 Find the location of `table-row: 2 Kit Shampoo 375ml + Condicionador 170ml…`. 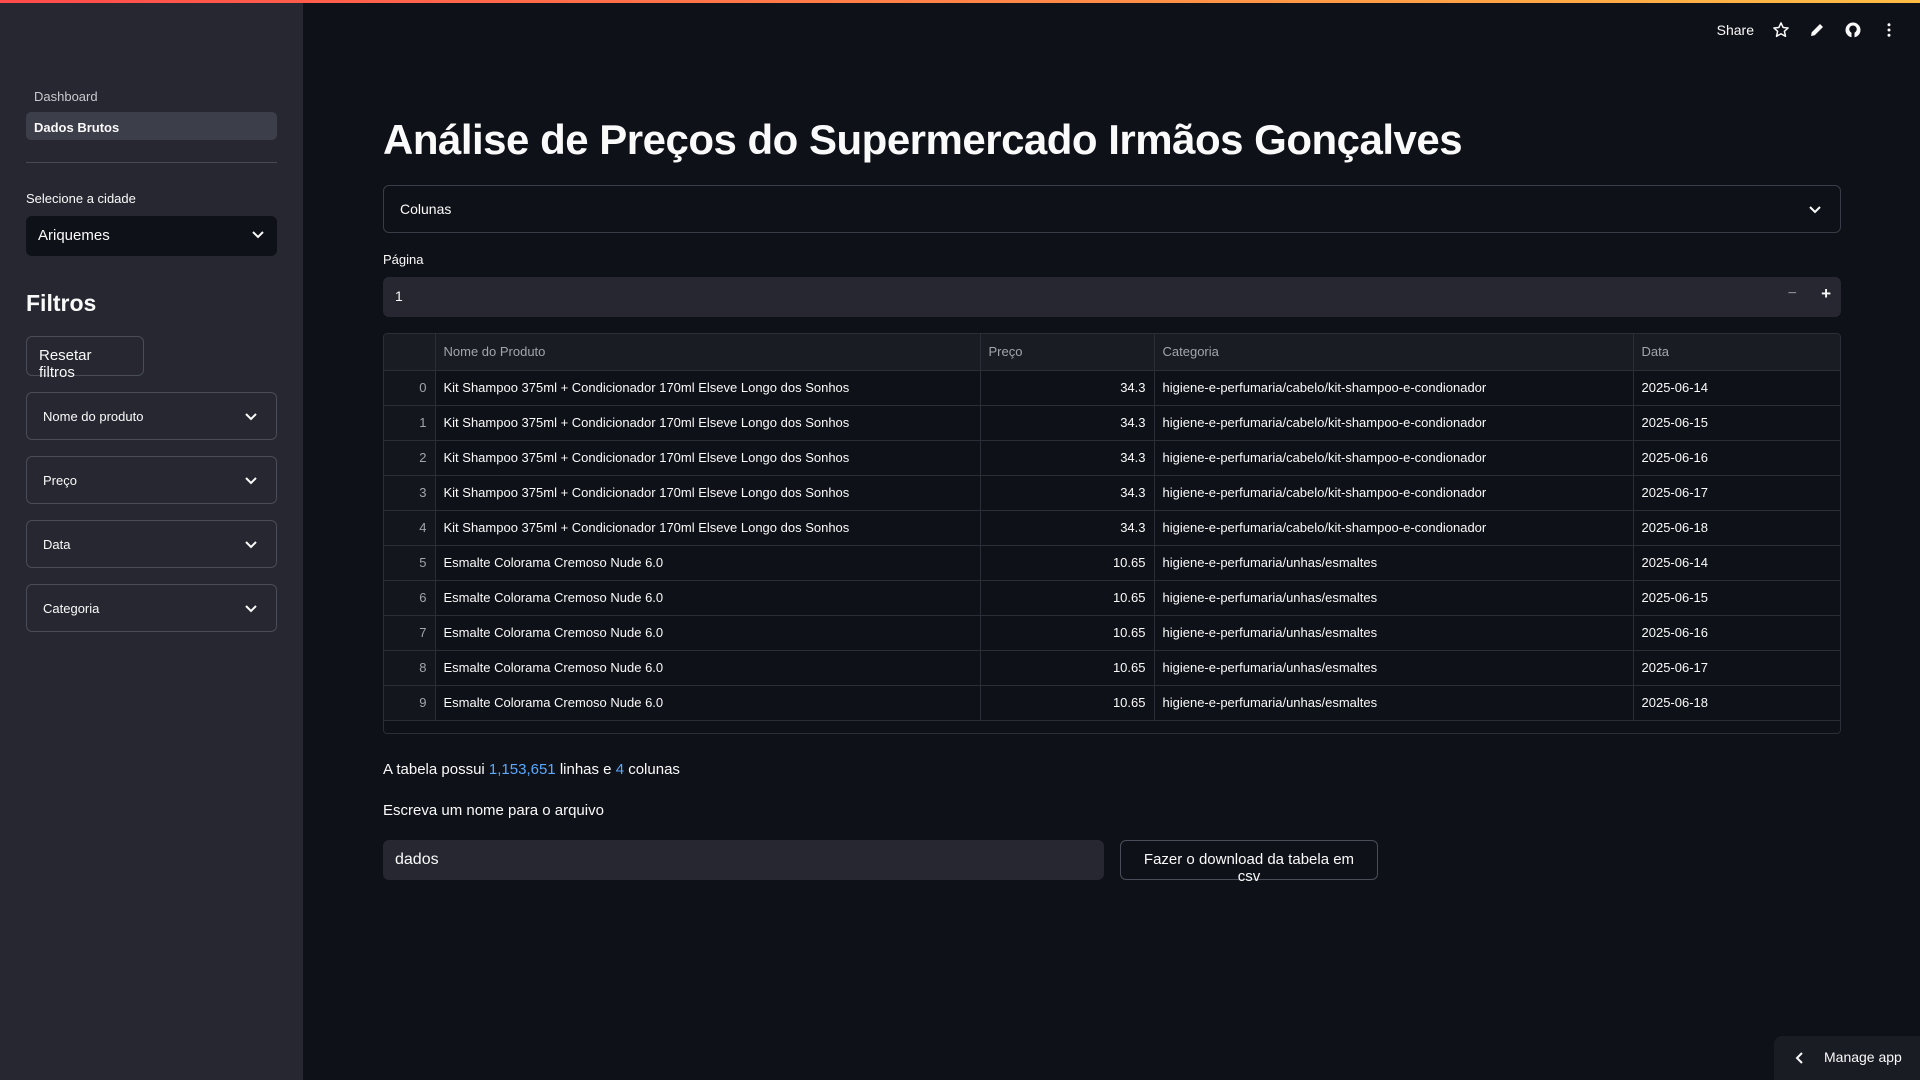

table-row: 2 Kit Shampoo 375ml + Condicionador 170ml… is located at coordinates (1112, 458).